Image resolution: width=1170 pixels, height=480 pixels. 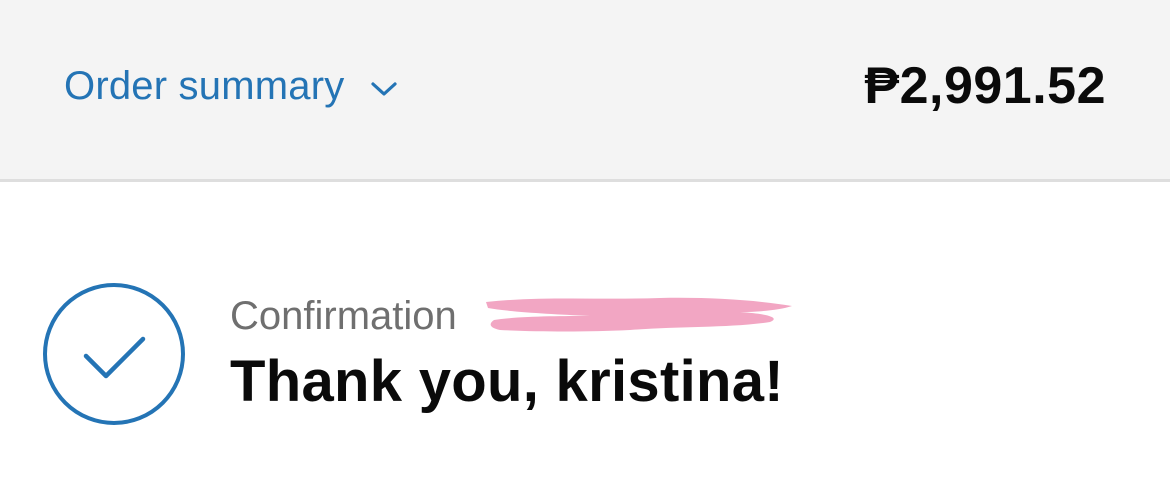 What do you see at coordinates (114, 354) in the screenshot?
I see `checkmark-circle-icon` at bounding box center [114, 354].